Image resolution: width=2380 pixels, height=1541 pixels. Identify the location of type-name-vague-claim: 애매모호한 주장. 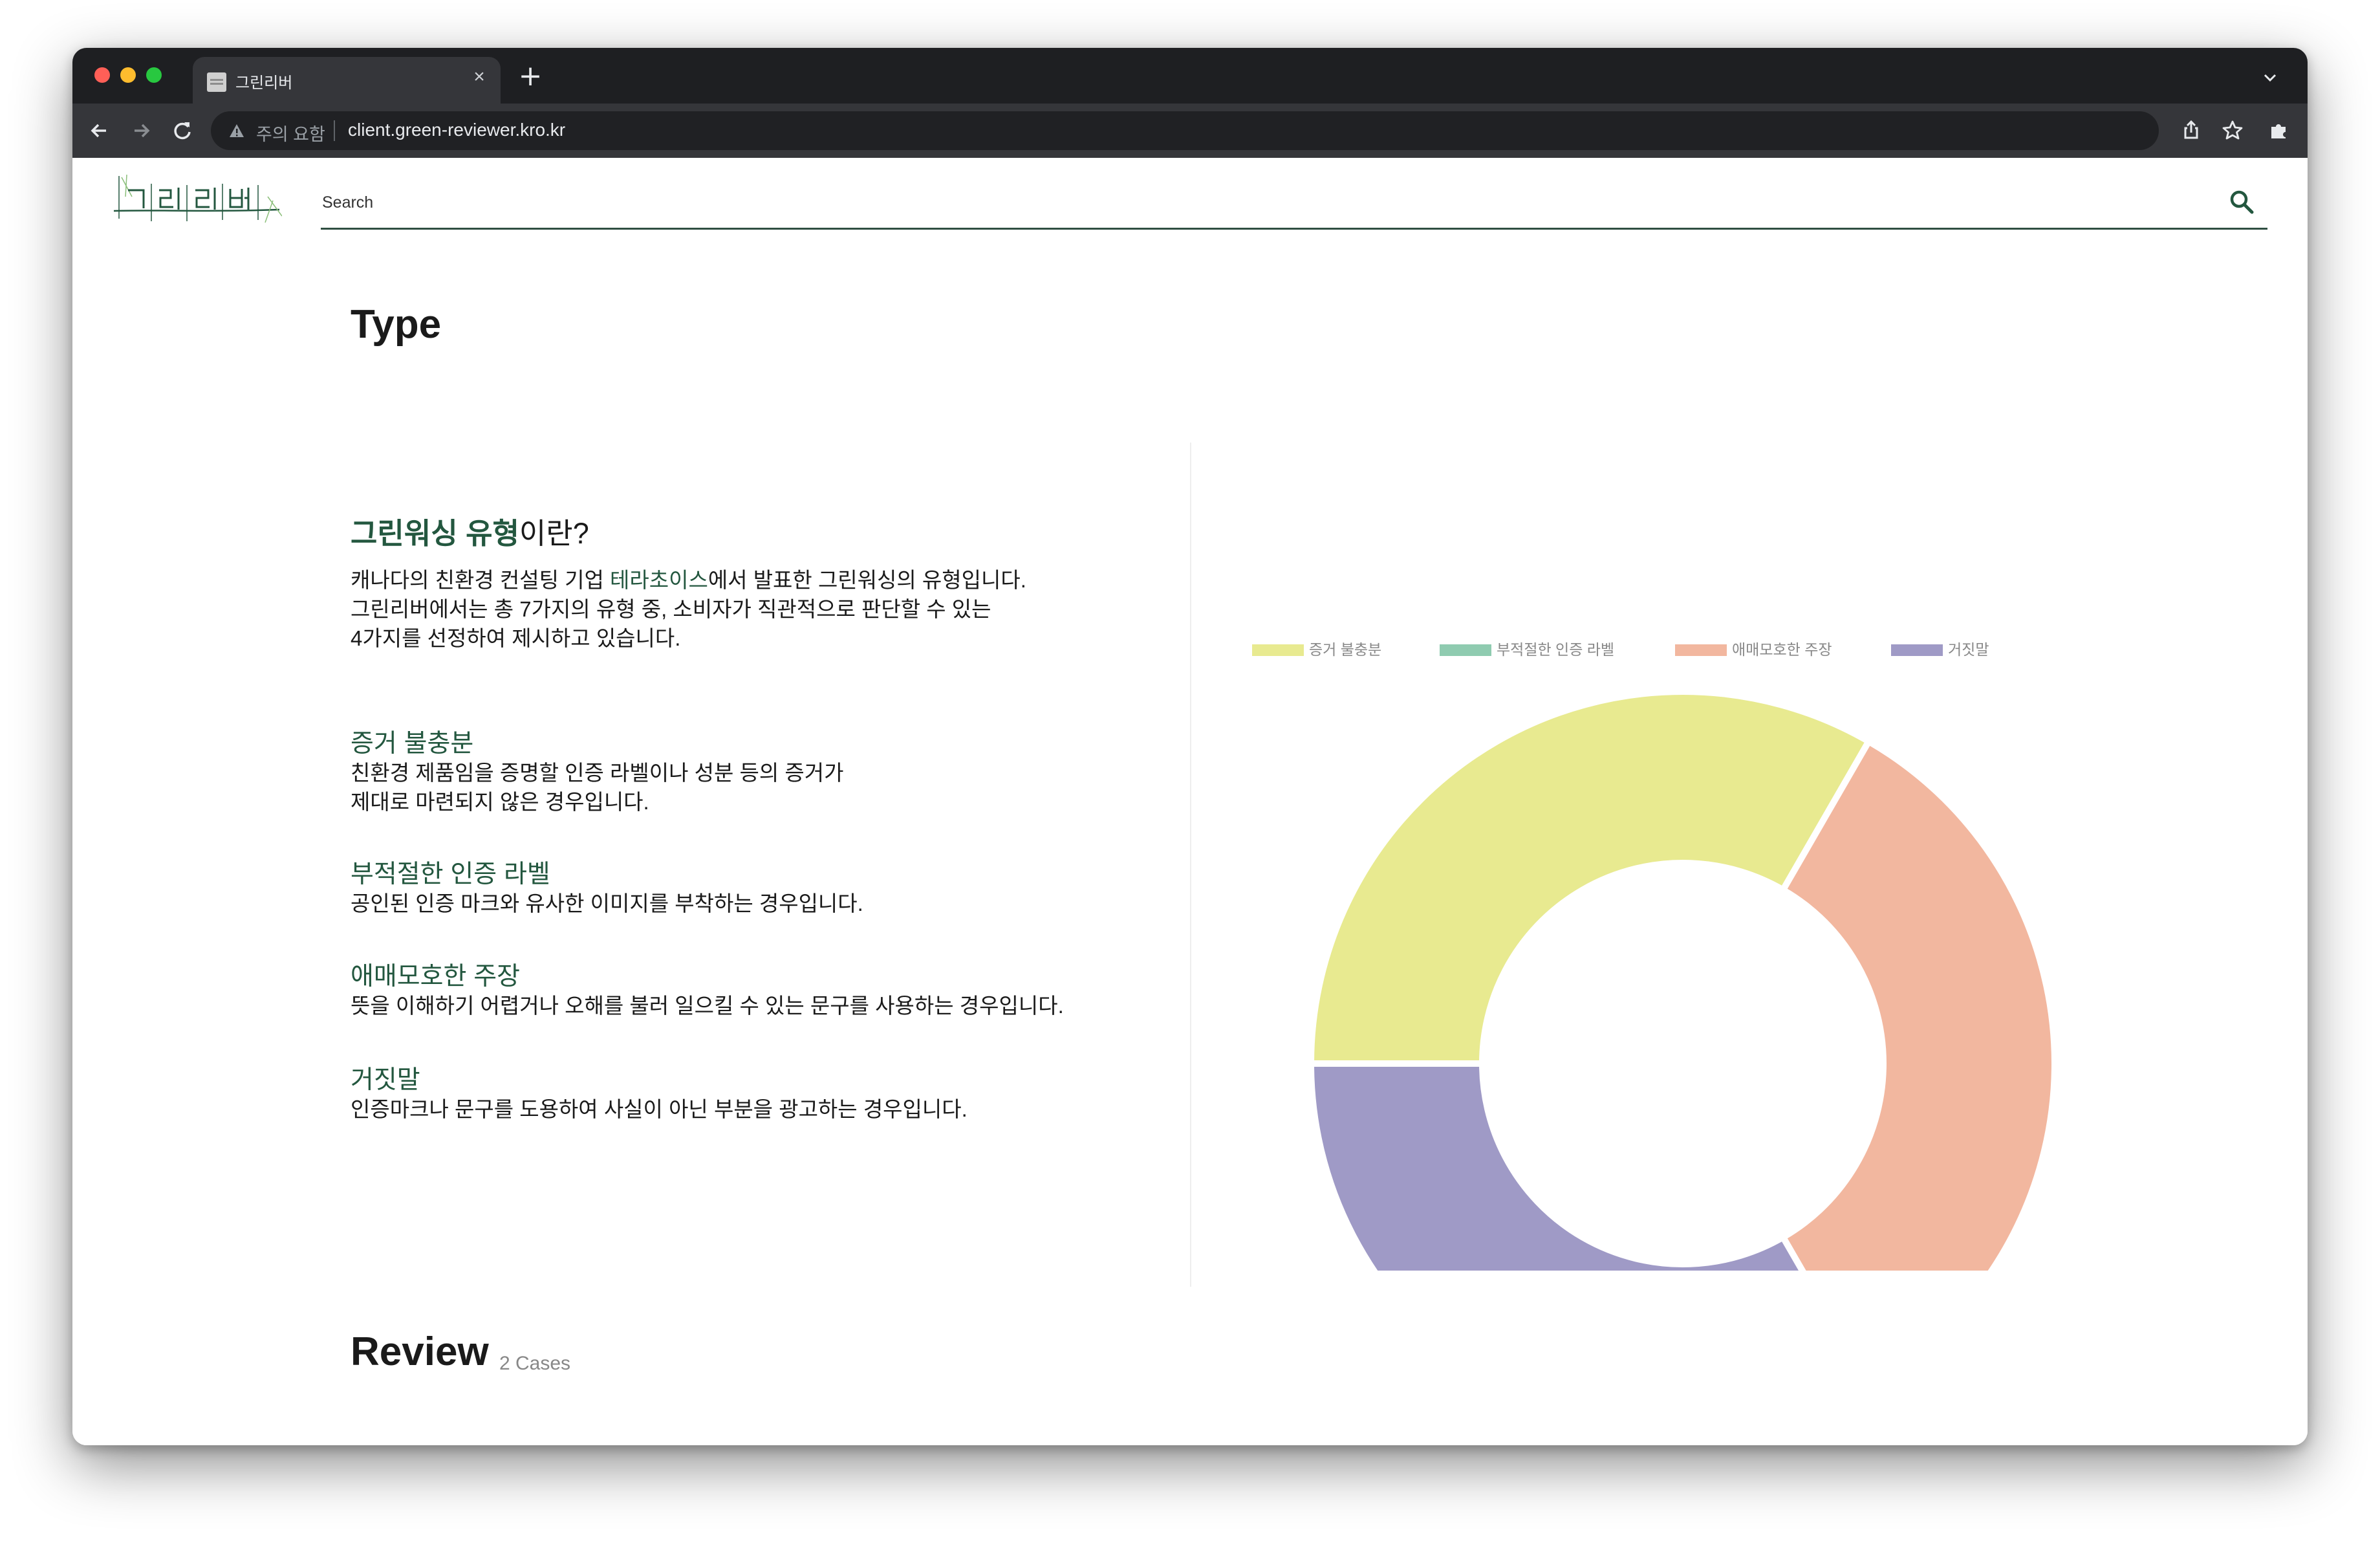
(435, 976).